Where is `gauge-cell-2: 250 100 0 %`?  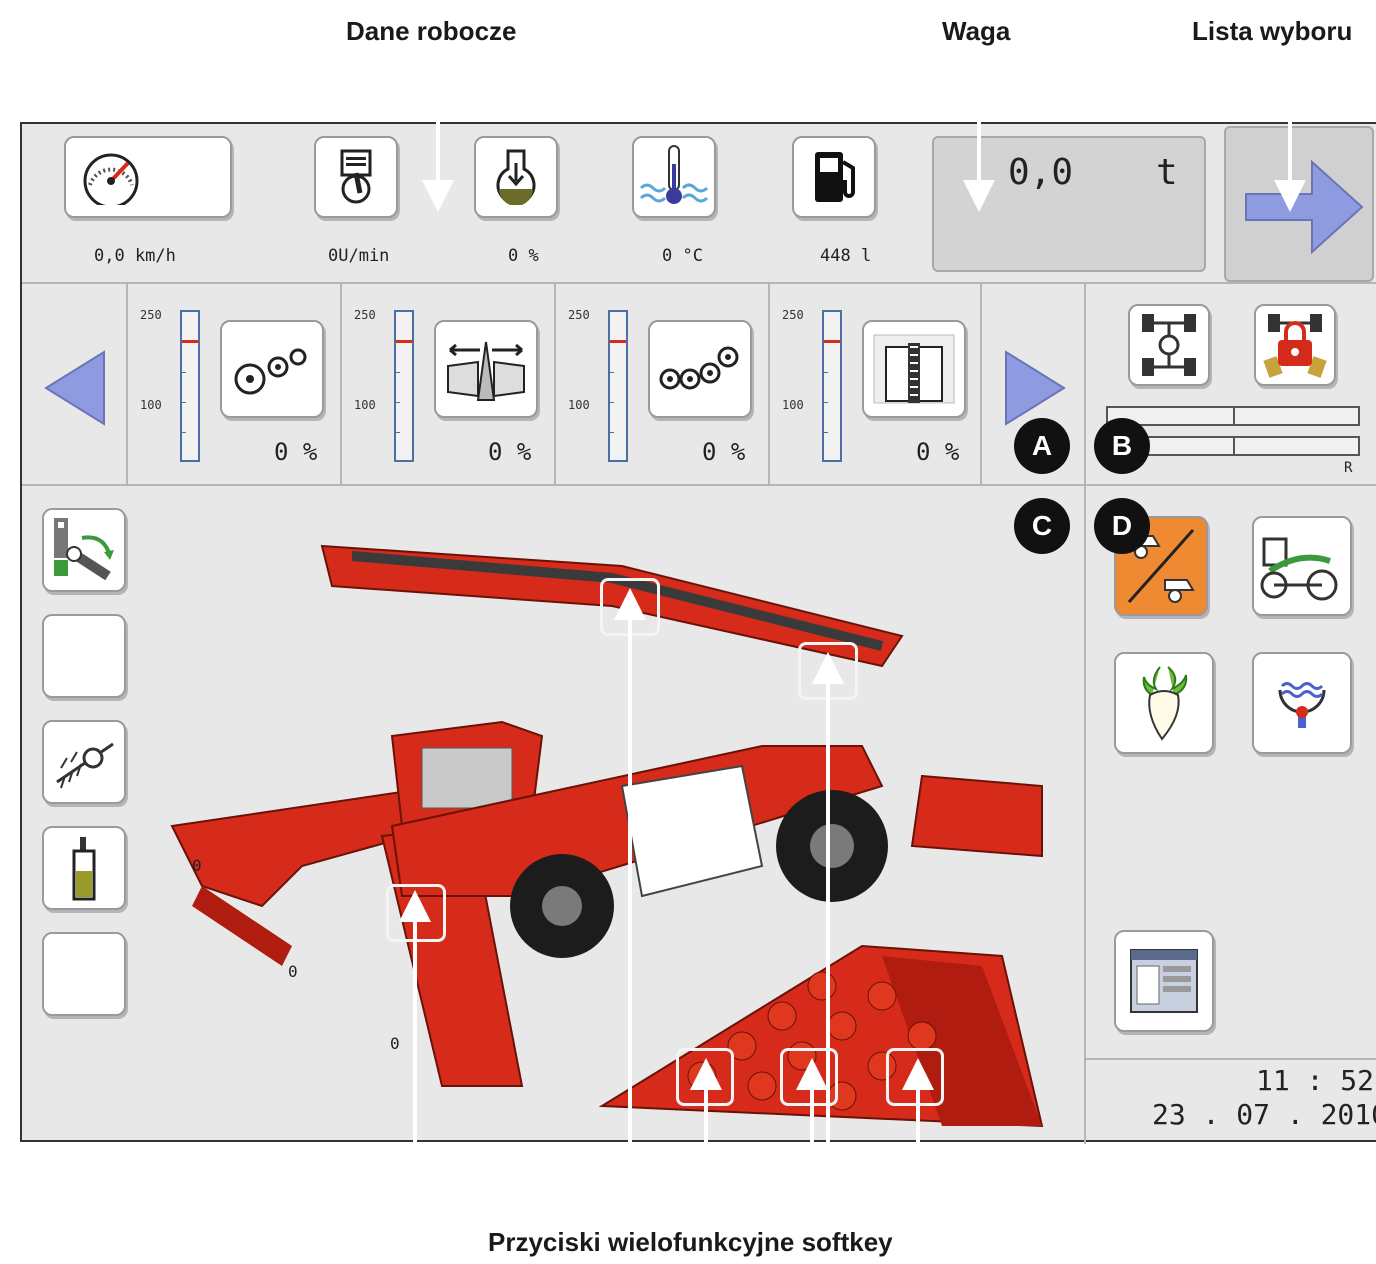
gauge-cell-2: 250 100 0 % is located at coordinates (448, 384).